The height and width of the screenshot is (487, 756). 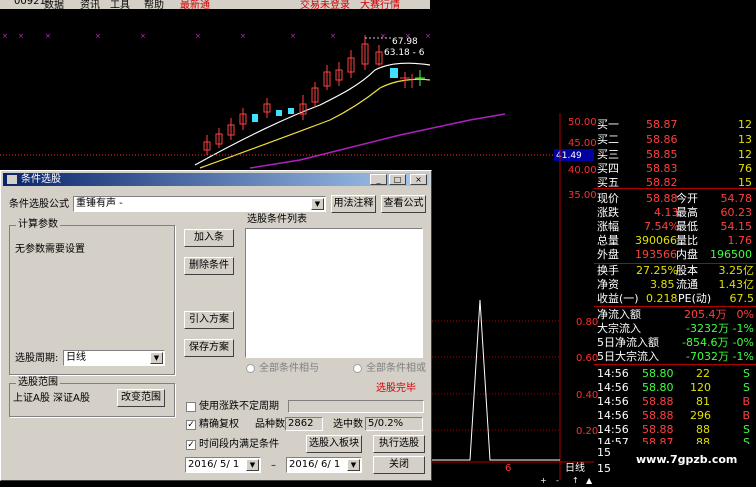 I want to click on tick-row: 14:57 58.87 88 S, so click(x=673, y=440).